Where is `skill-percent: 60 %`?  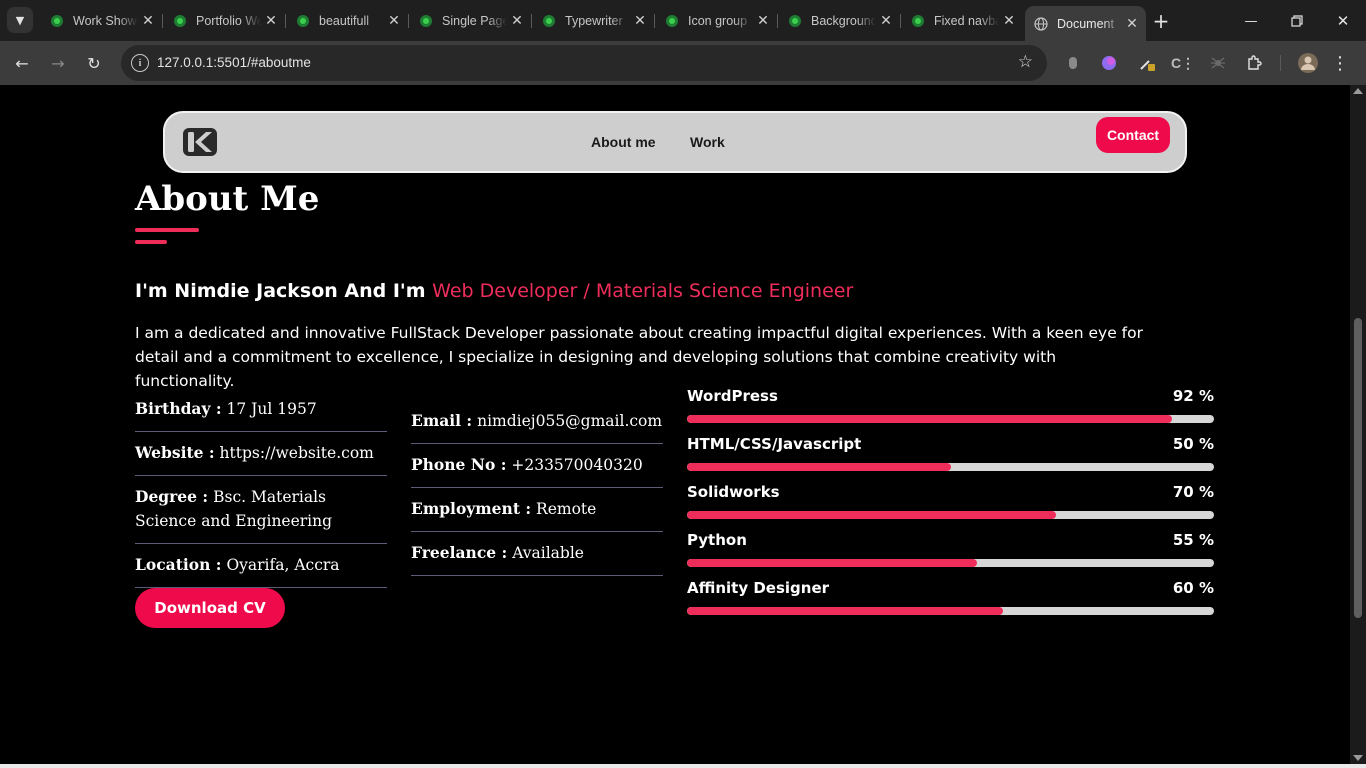
skill-percent: 60 % is located at coordinates (1193, 588).